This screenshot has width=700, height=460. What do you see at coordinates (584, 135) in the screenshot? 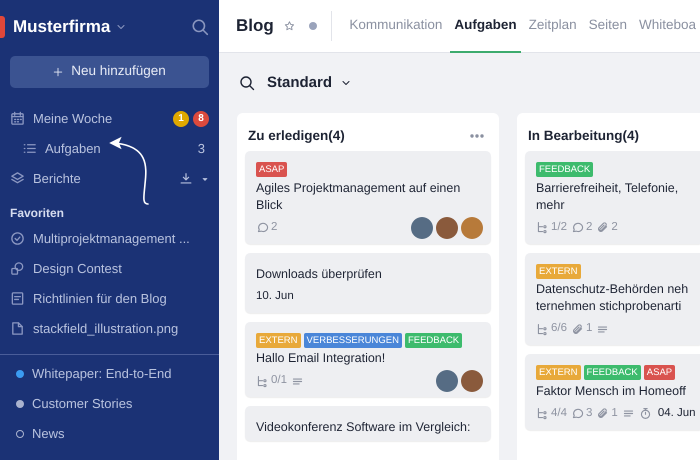
I see `column-title: In Bearbeitung(4)` at bounding box center [584, 135].